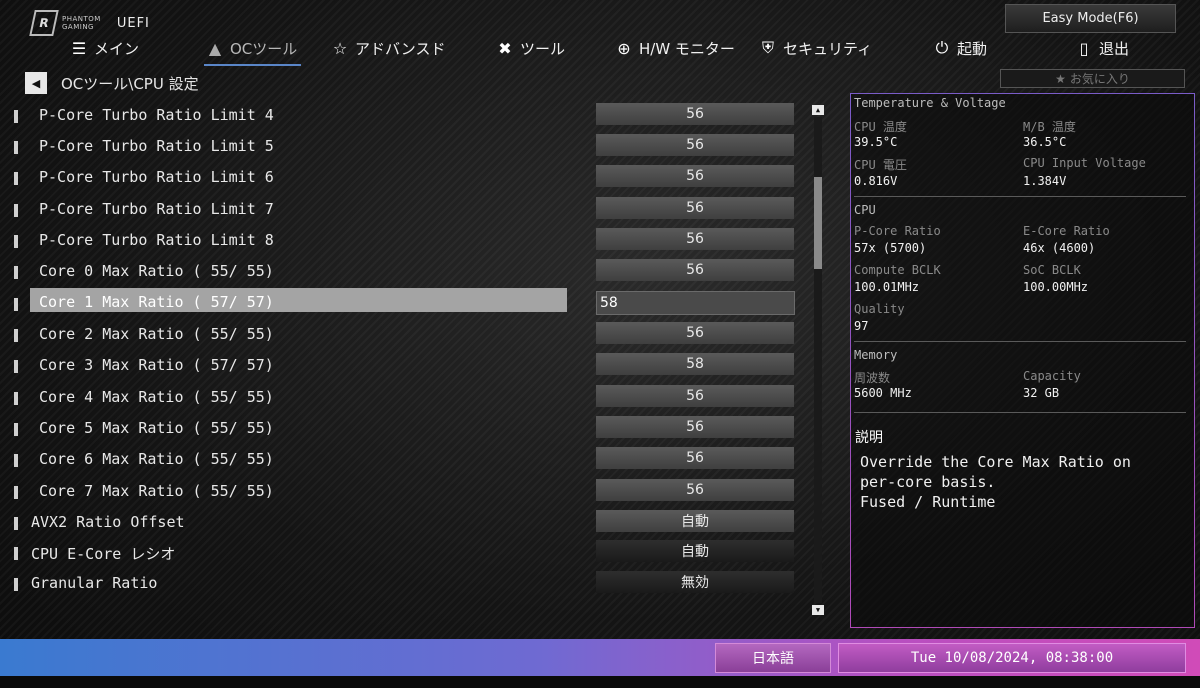  Describe the element at coordinates (400, 366) in the screenshot. I see `setting-row: Core 3 Max Ratio ( 57/ 57) 58` at that location.